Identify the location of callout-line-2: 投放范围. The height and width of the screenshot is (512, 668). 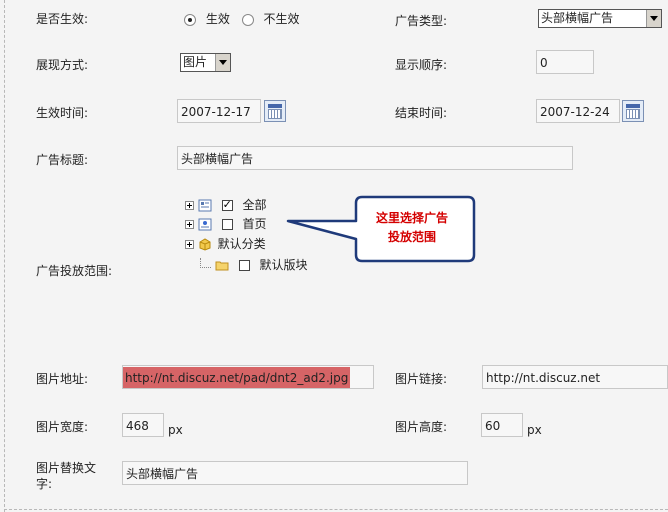
(411, 237).